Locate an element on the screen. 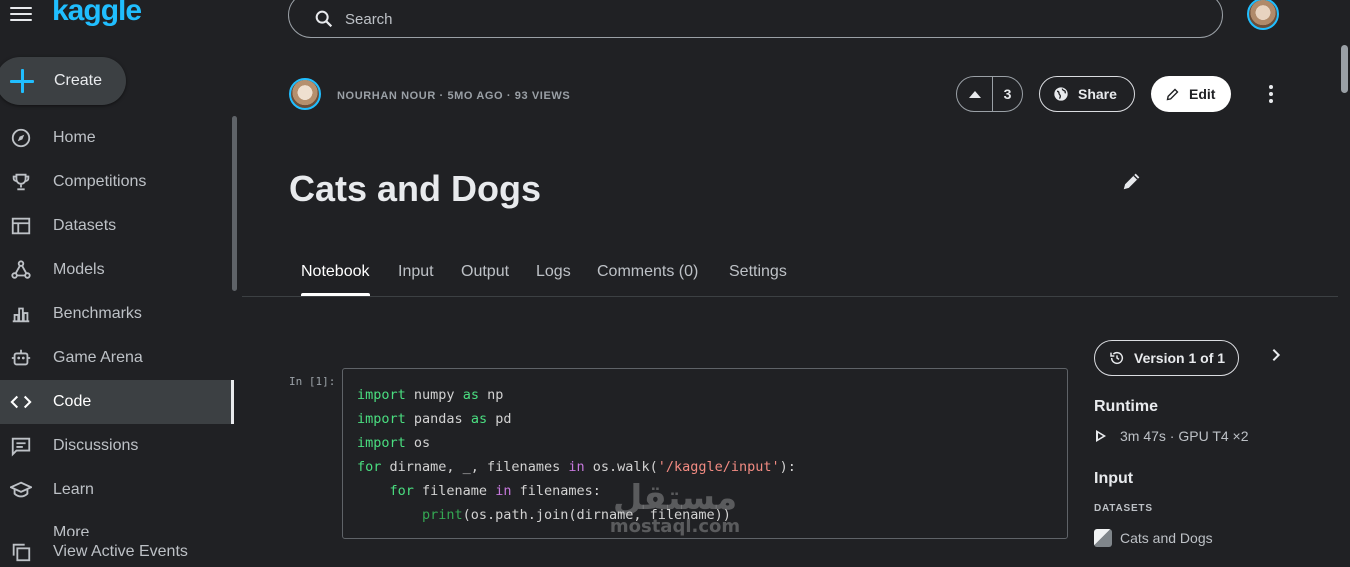  watermark: مستقل mostaql.com is located at coordinates (675, 508).